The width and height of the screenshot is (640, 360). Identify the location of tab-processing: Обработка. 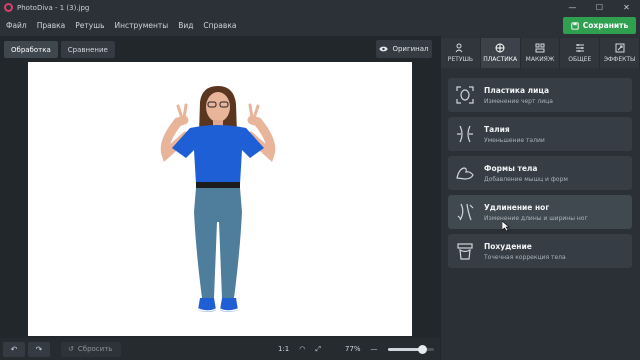
(31, 49).